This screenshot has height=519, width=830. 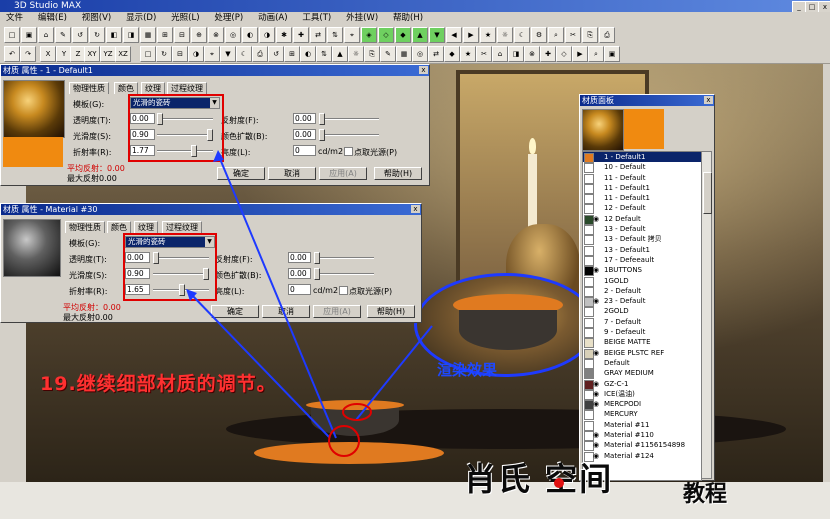 What do you see at coordinates (467, 370) in the screenshot?
I see `render-effect-label: 渲染效果` at bounding box center [467, 370].